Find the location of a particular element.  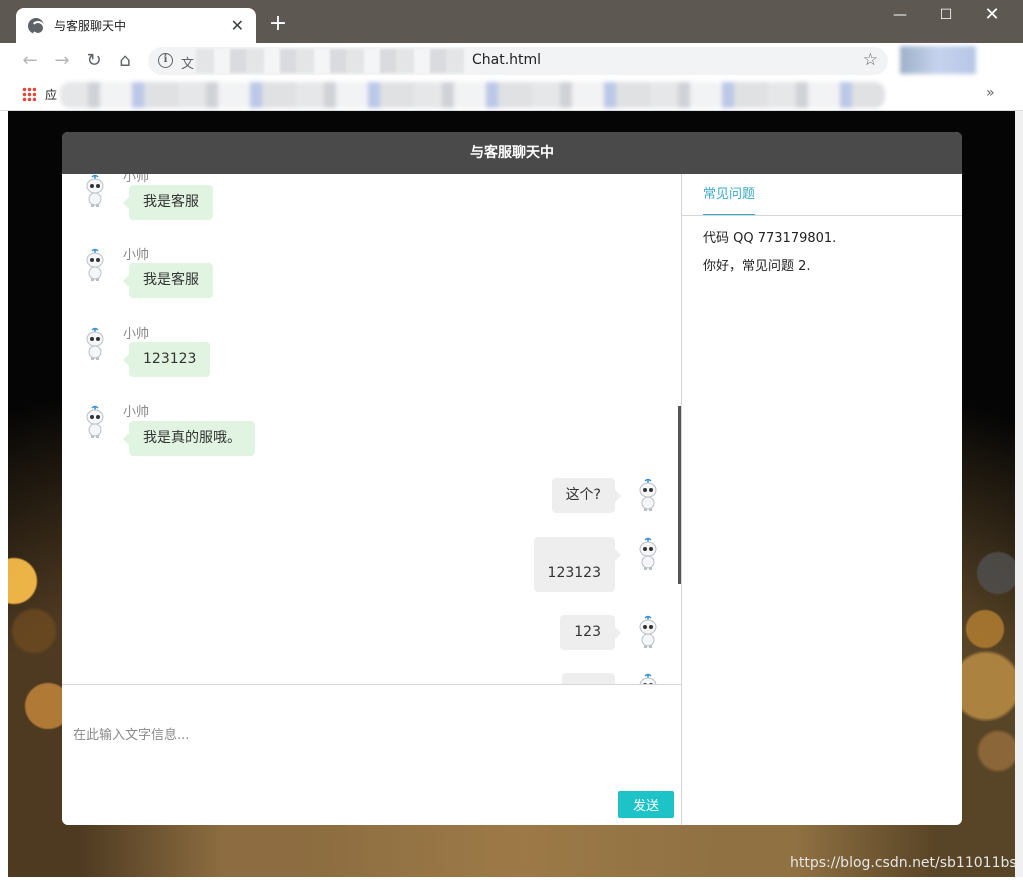

url-scheme: 文 is located at coordinates (188, 64).